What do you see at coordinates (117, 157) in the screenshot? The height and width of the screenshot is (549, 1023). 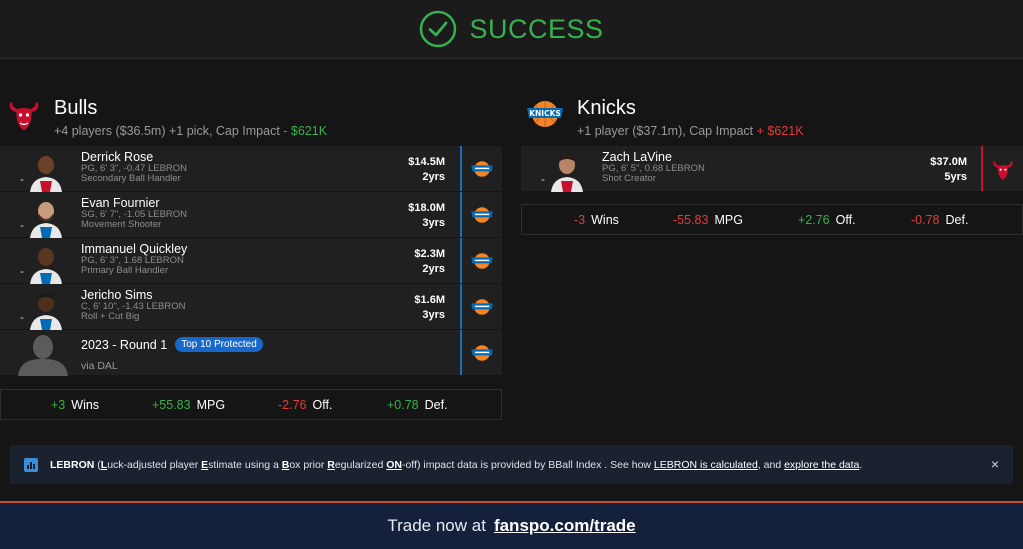 I see `player-name: Derrick Rose` at bounding box center [117, 157].